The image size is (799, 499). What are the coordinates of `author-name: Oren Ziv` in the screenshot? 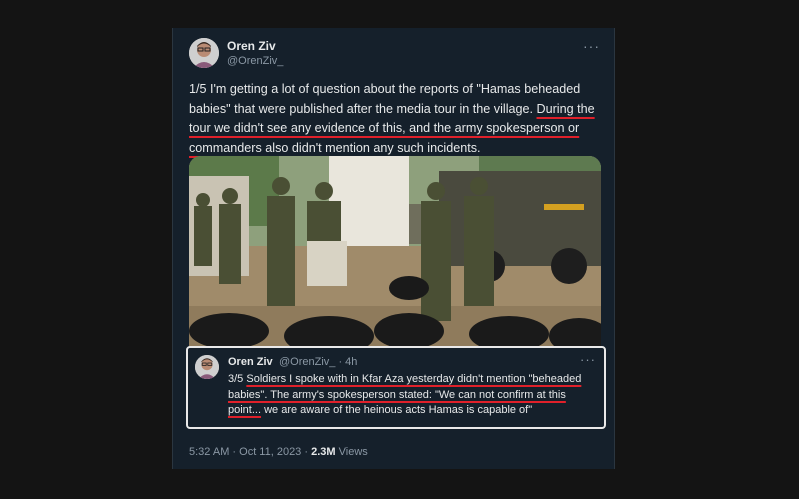 It's located at (251, 46).